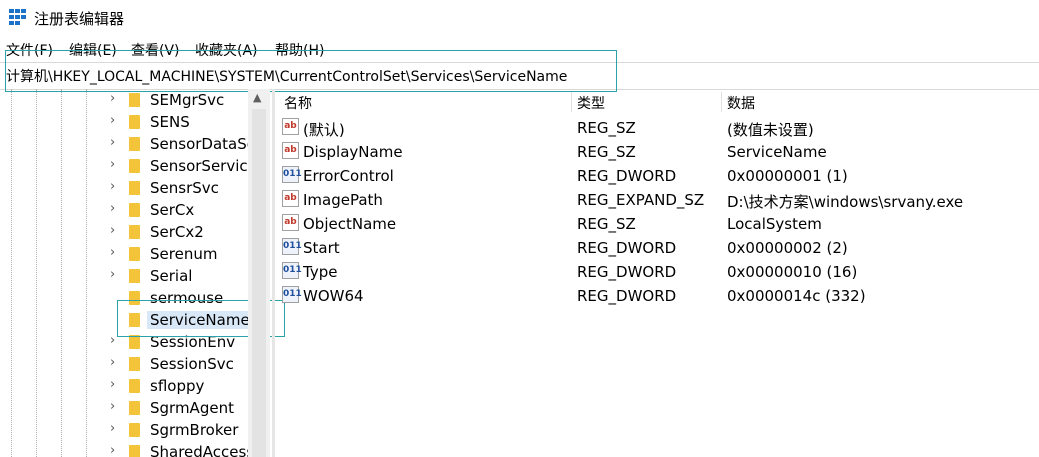  What do you see at coordinates (184, 254) in the screenshot?
I see `tree-item-label: Serenum` at bounding box center [184, 254].